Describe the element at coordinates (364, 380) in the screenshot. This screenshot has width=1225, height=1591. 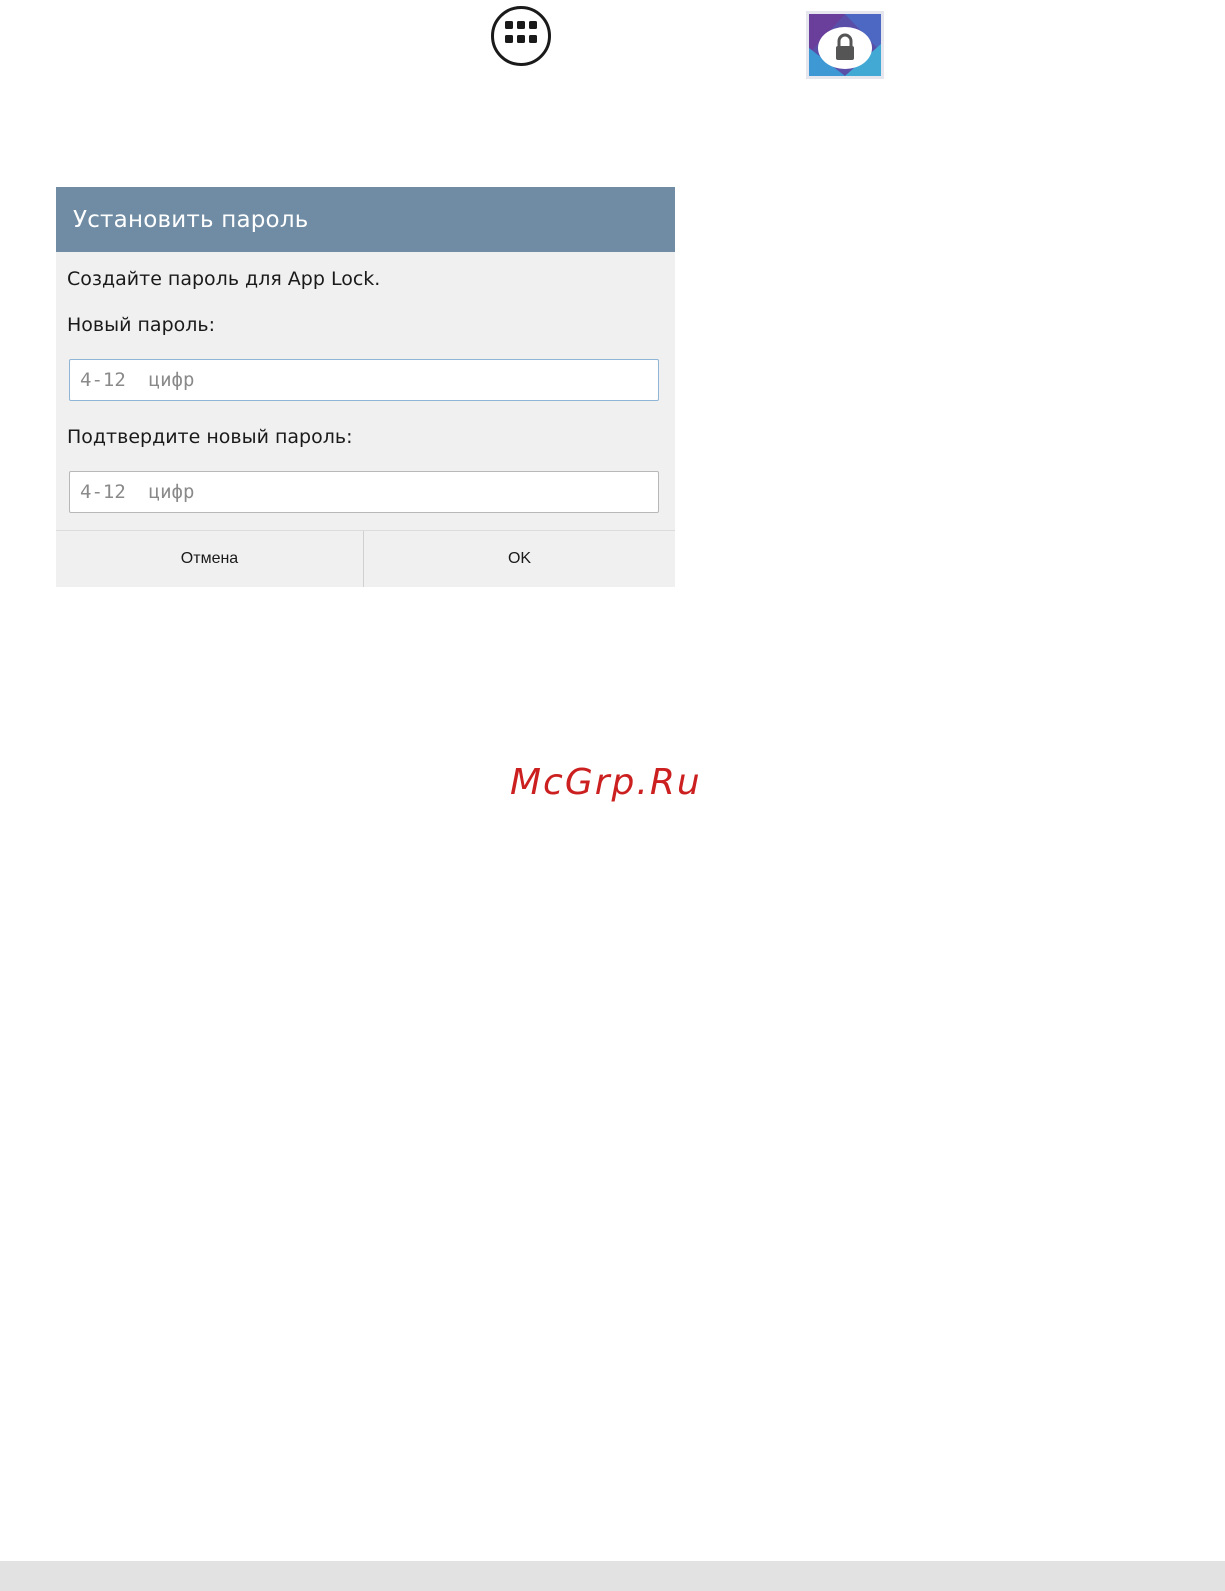
I see `new-password-input` at that location.